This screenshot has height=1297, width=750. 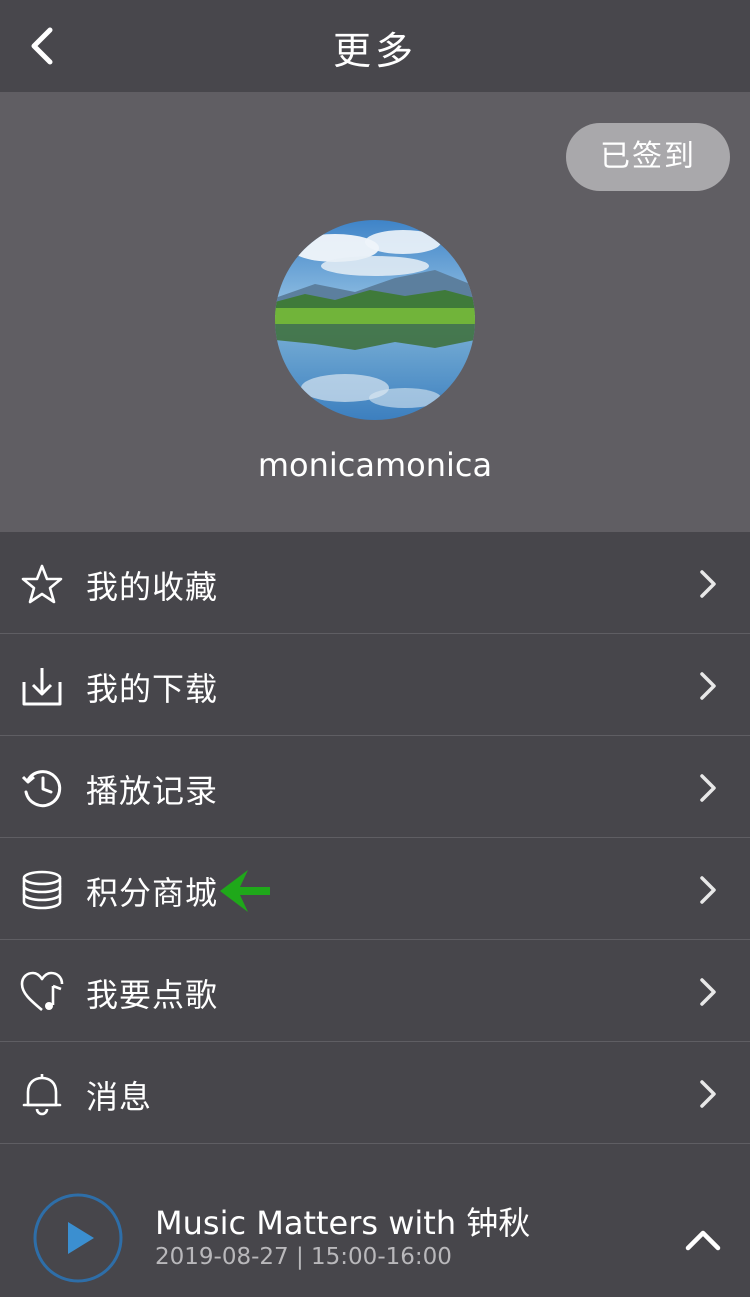 I want to click on menu-item-points-mall: 积分商城, so click(x=375, y=889).